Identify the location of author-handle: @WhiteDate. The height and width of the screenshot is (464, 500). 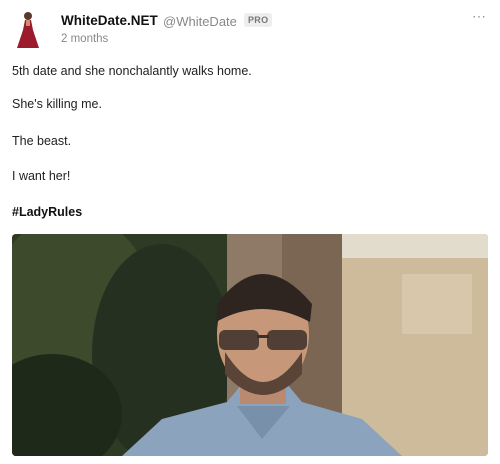
(200, 21).